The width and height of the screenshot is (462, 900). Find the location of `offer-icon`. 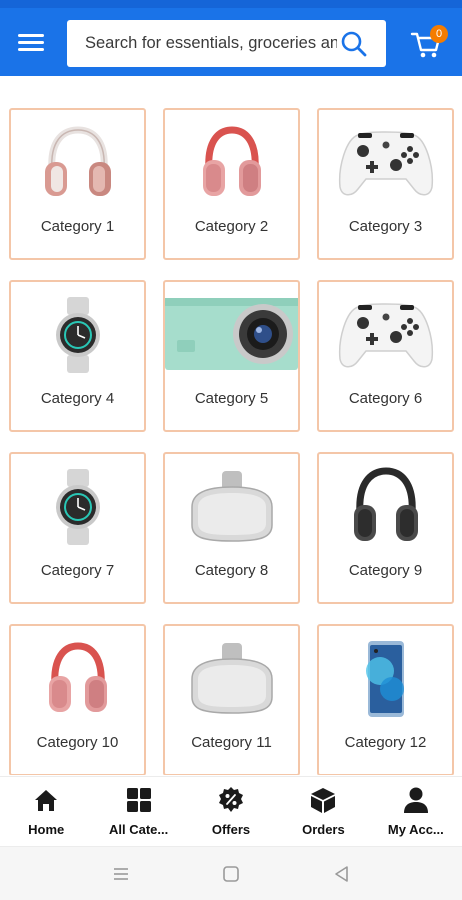

offer-icon is located at coordinates (231, 799).